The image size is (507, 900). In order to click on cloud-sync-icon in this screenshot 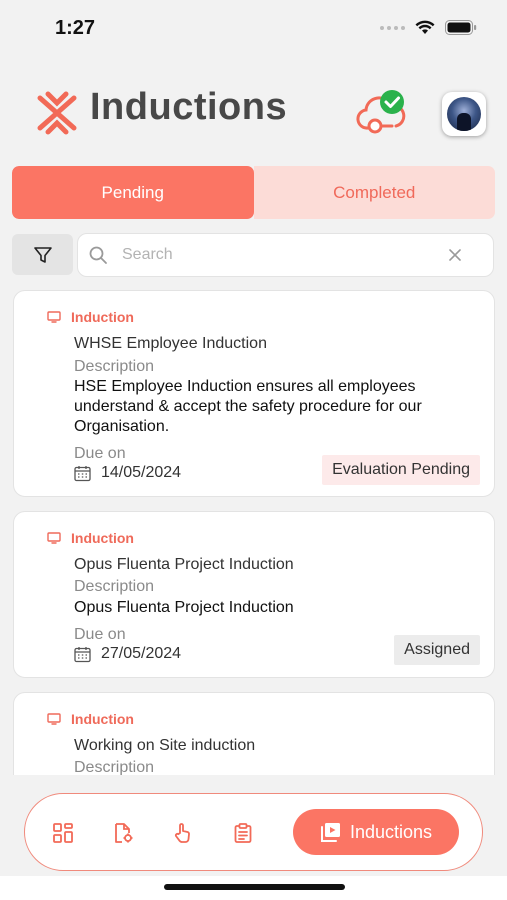, I will do `click(381, 112)`.